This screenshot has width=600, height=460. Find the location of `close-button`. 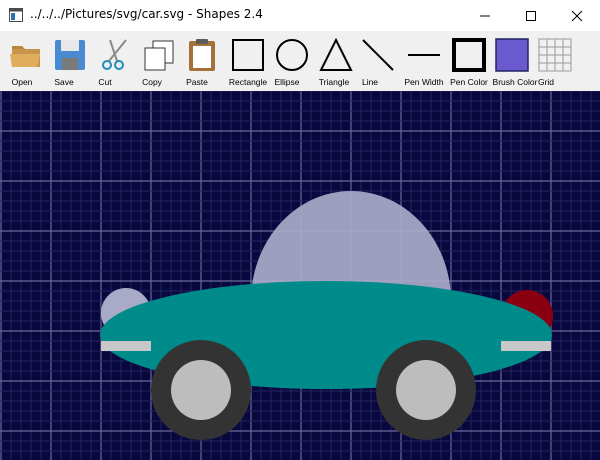

close-button is located at coordinates (577, 15).